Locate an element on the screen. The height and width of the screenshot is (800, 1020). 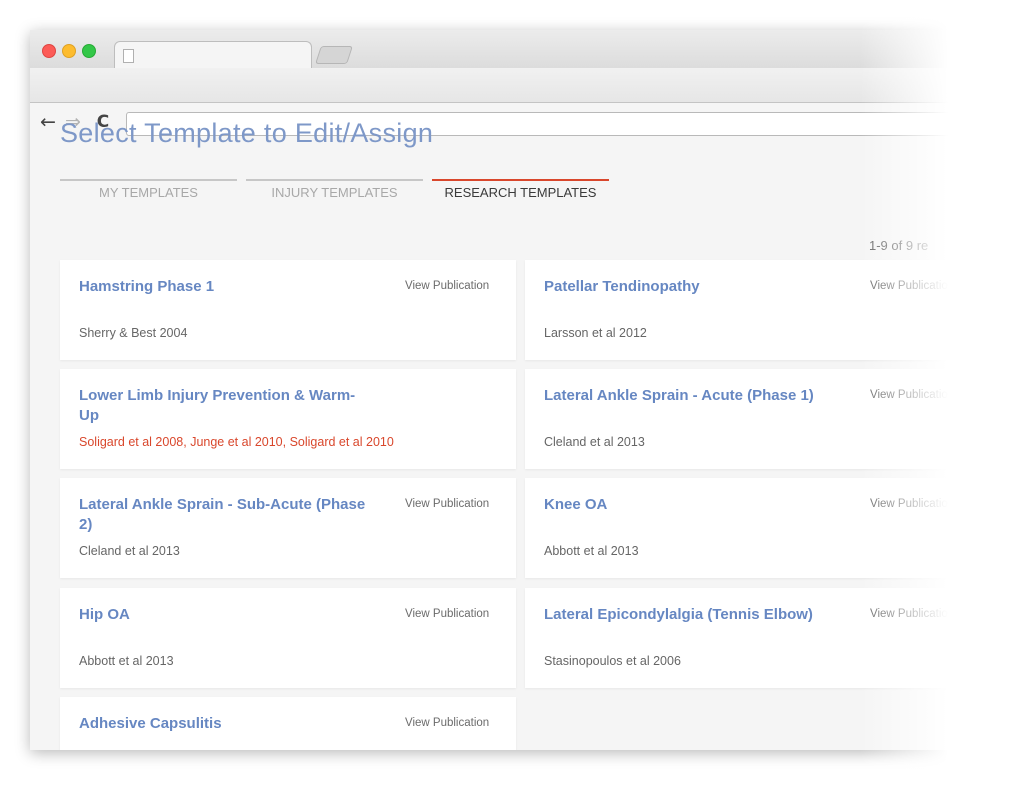
document-icon is located at coordinates (128, 56).